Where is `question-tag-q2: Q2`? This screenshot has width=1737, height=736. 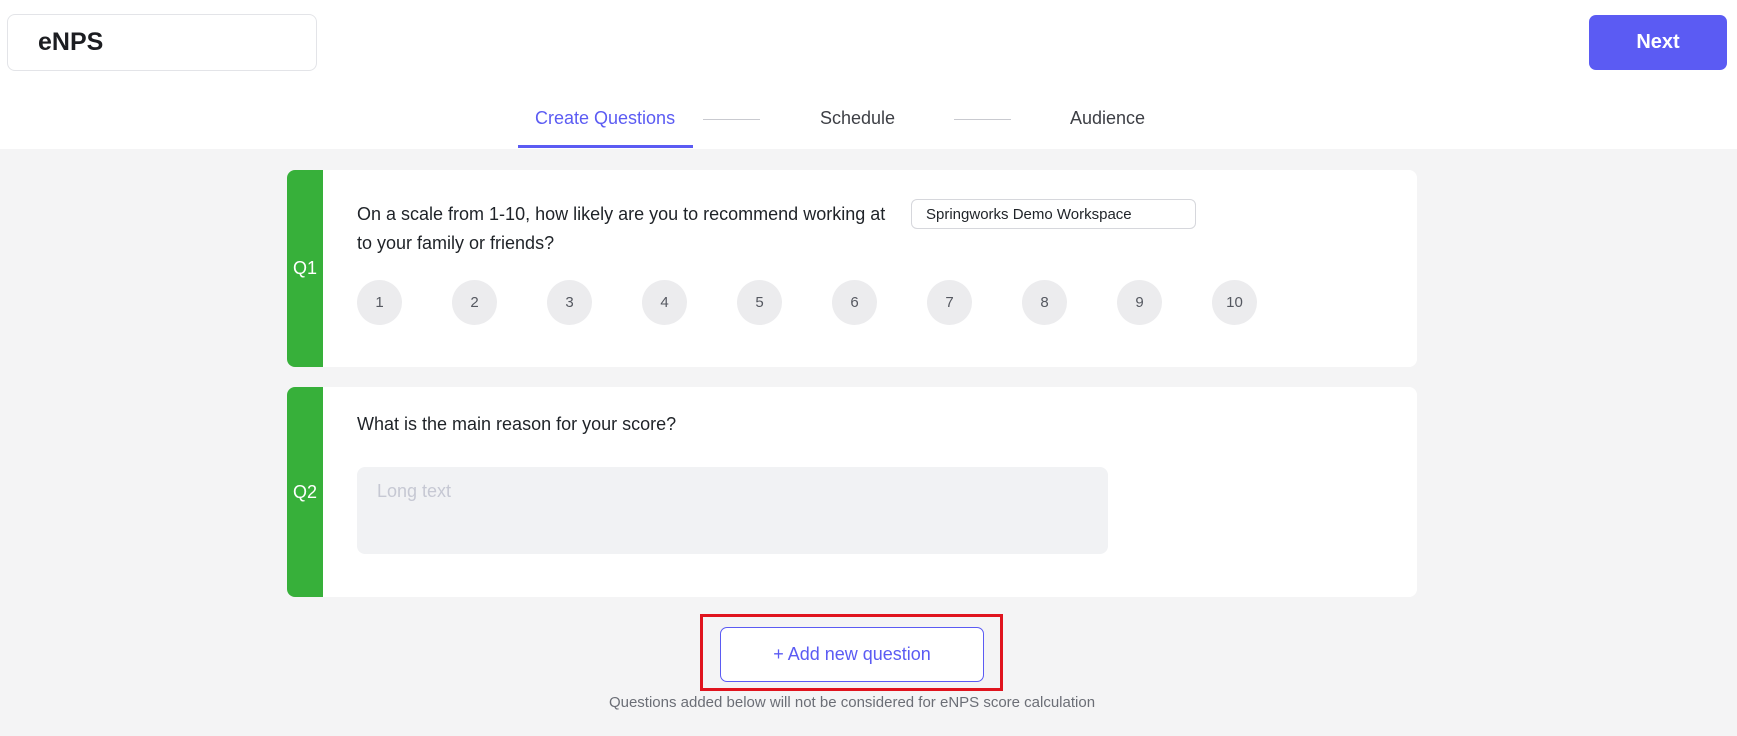 question-tag-q2: Q2 is located at coordinates (305, 492).